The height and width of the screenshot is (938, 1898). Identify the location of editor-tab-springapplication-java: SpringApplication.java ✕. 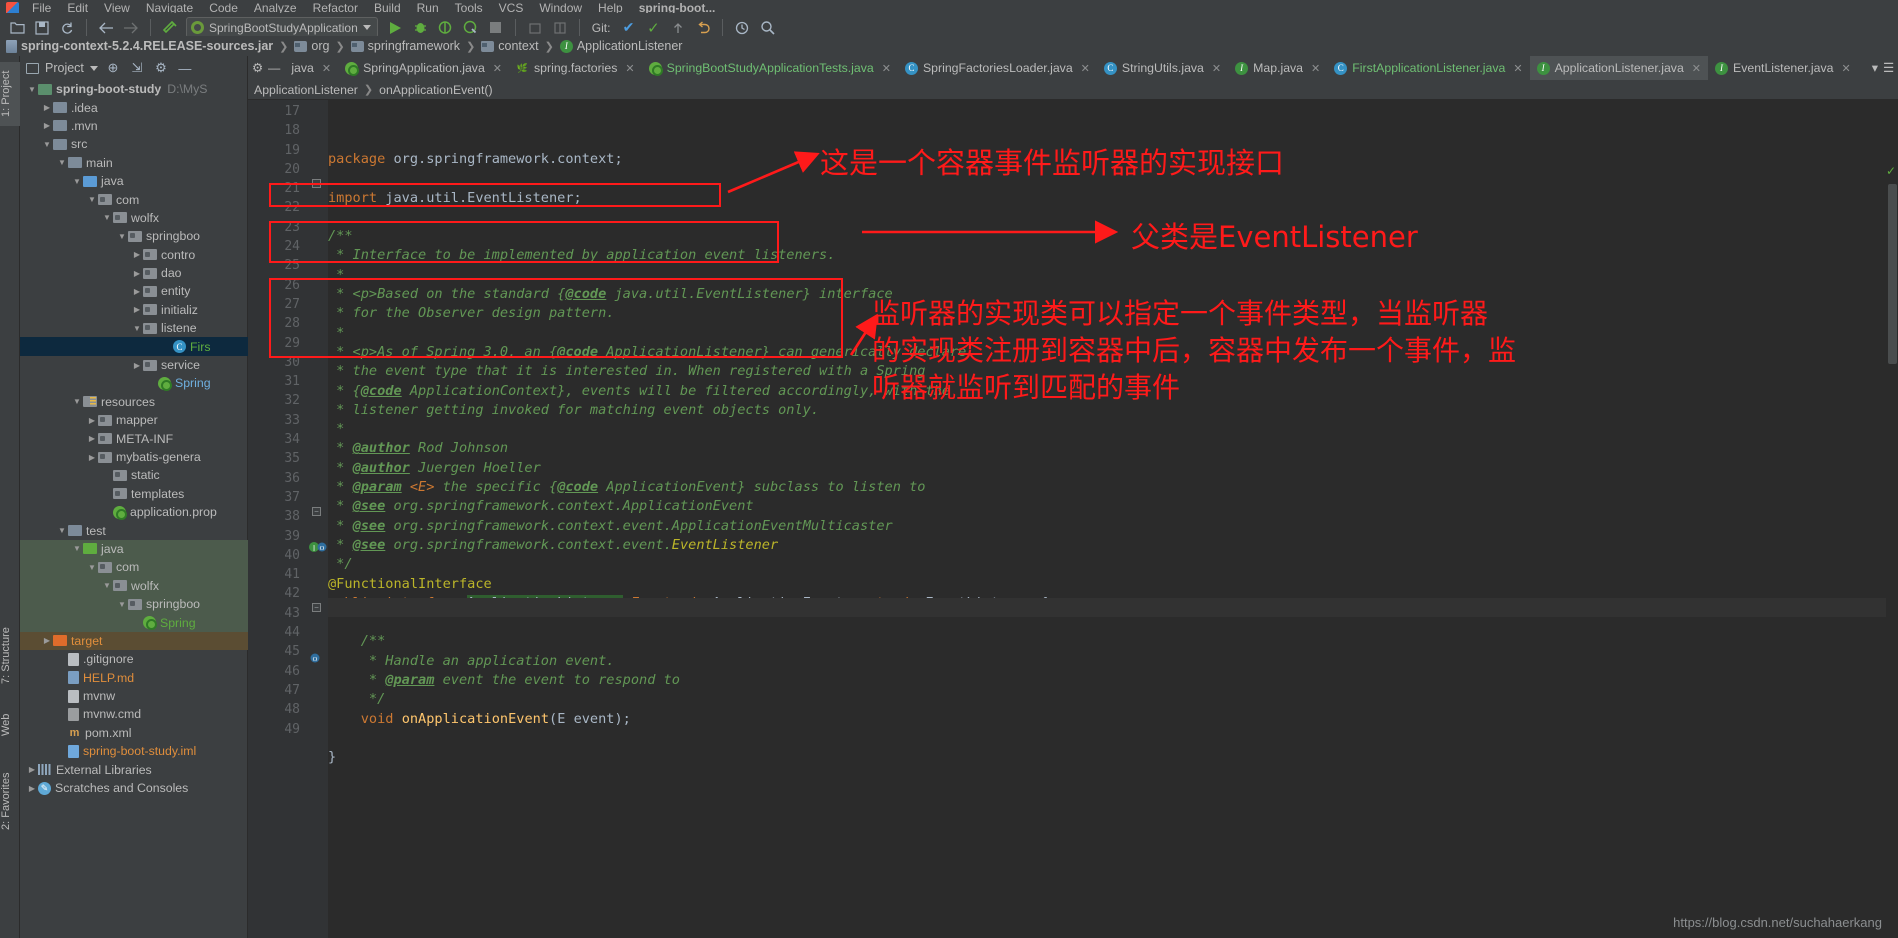
(423, 68).